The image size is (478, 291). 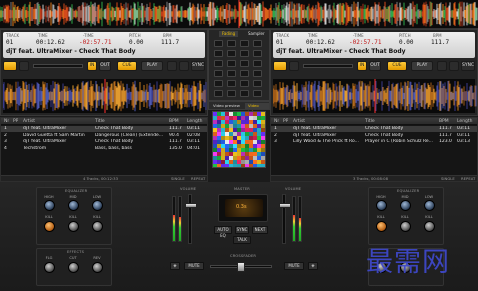 I want to click on fx-a-3-knob, so click(x=97, y=267).